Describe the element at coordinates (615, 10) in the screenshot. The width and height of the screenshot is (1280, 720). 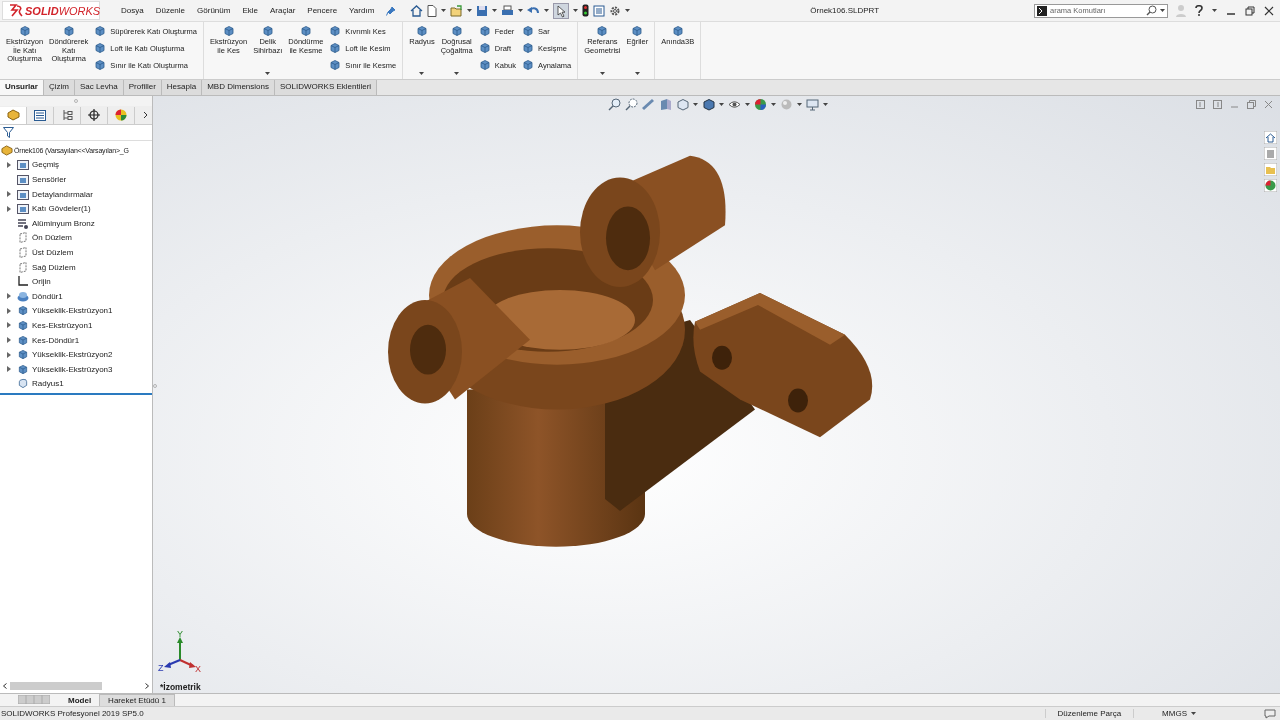
I see `settings-icon` at that location.